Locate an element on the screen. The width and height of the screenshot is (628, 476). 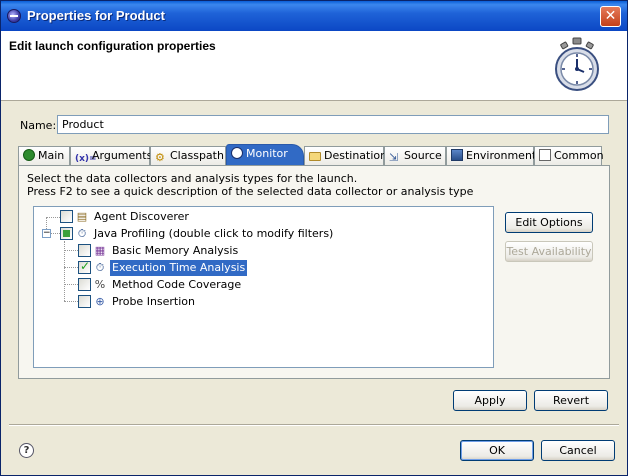
close-button: ✕ is located at coordinates (610, 16).